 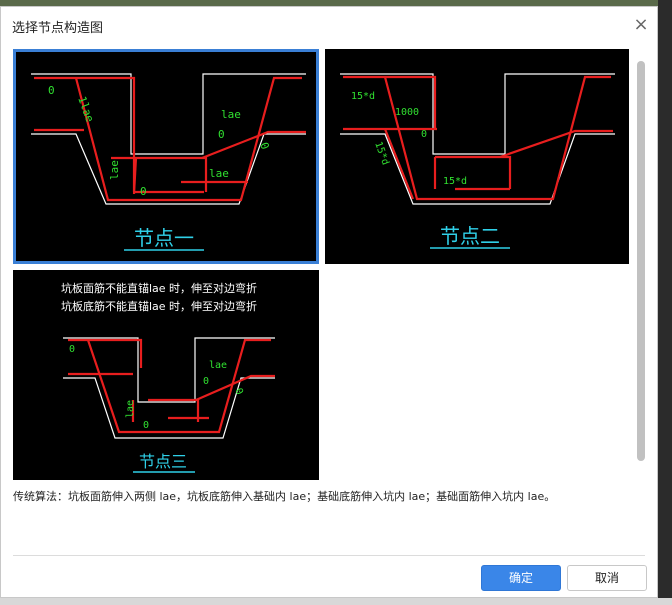 I want to click on background-panel, so click(x=665, y=302).